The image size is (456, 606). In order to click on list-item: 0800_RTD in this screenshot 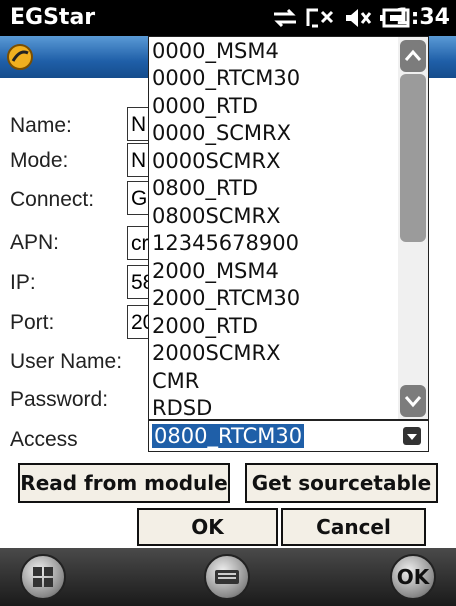, I will do `click(205, 188)`.